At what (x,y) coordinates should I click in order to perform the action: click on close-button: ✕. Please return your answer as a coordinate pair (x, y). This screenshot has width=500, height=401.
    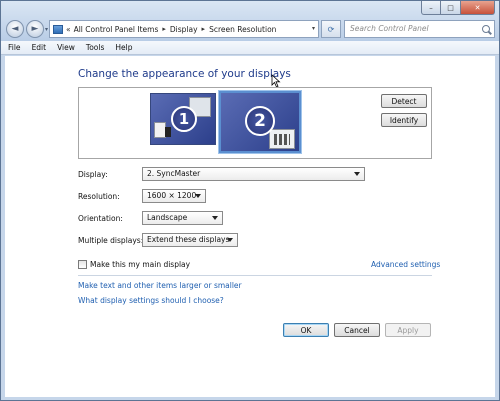
    Looking at the image, I should click on (478, 8).